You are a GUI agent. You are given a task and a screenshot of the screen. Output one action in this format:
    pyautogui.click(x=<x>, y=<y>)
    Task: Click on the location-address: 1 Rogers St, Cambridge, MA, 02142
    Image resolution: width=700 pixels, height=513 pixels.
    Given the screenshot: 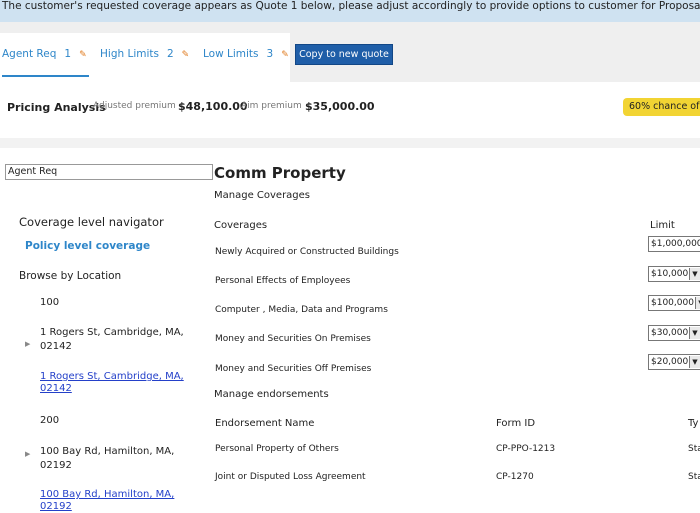 What is the action you would take?
    pyautogui.click(x=112, y=339)
    